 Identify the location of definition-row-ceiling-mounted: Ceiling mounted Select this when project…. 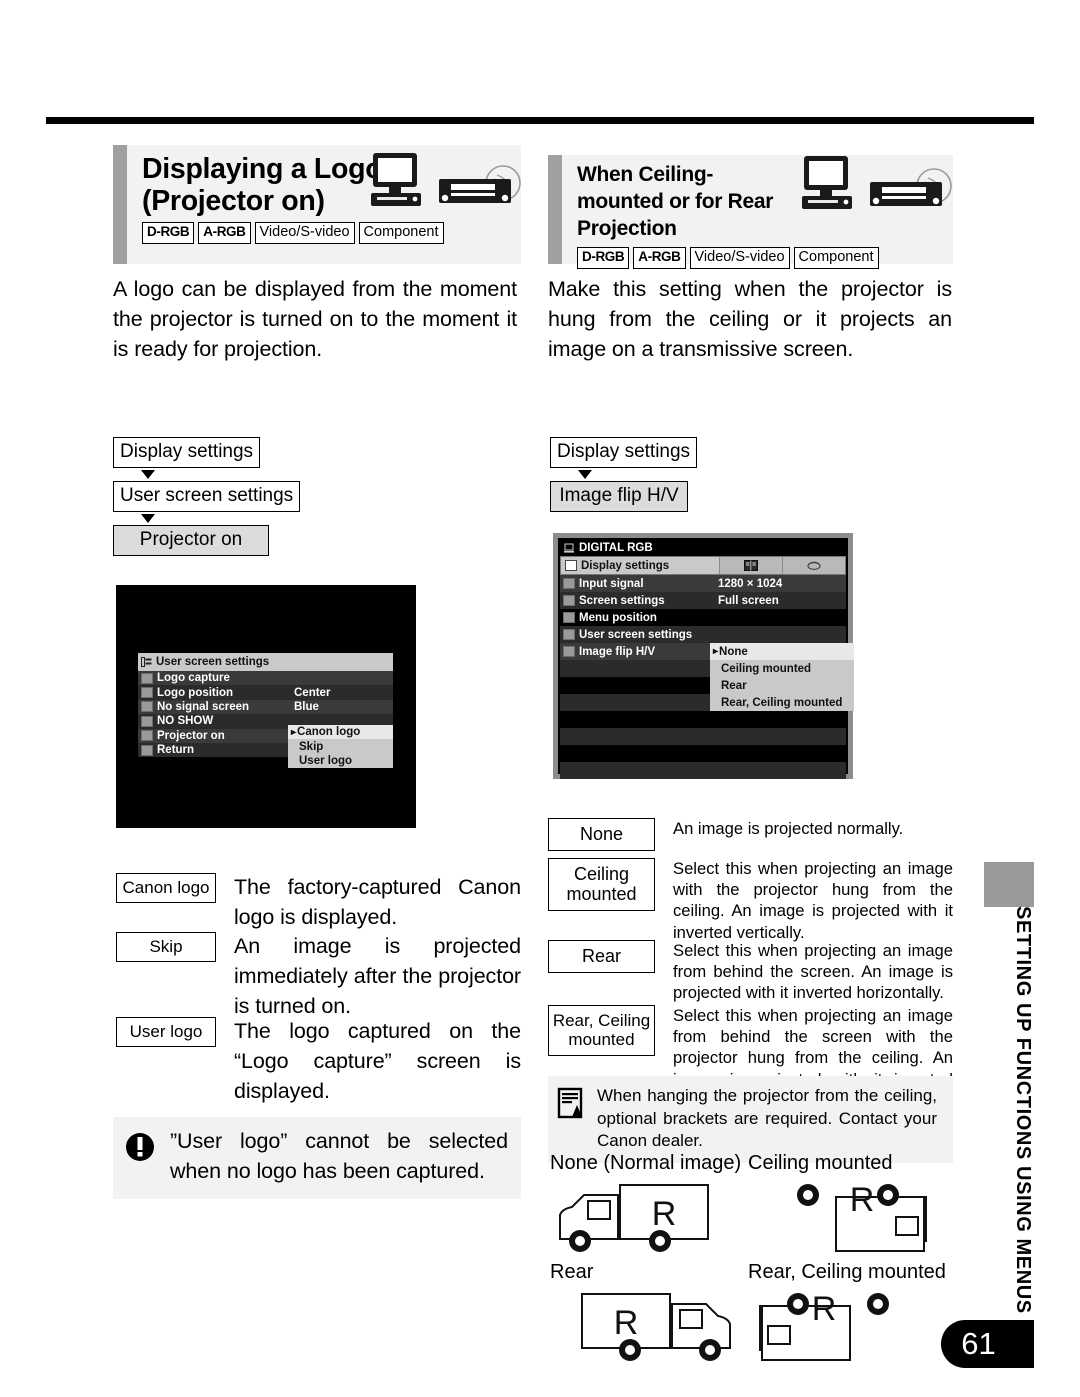
(750, 900).